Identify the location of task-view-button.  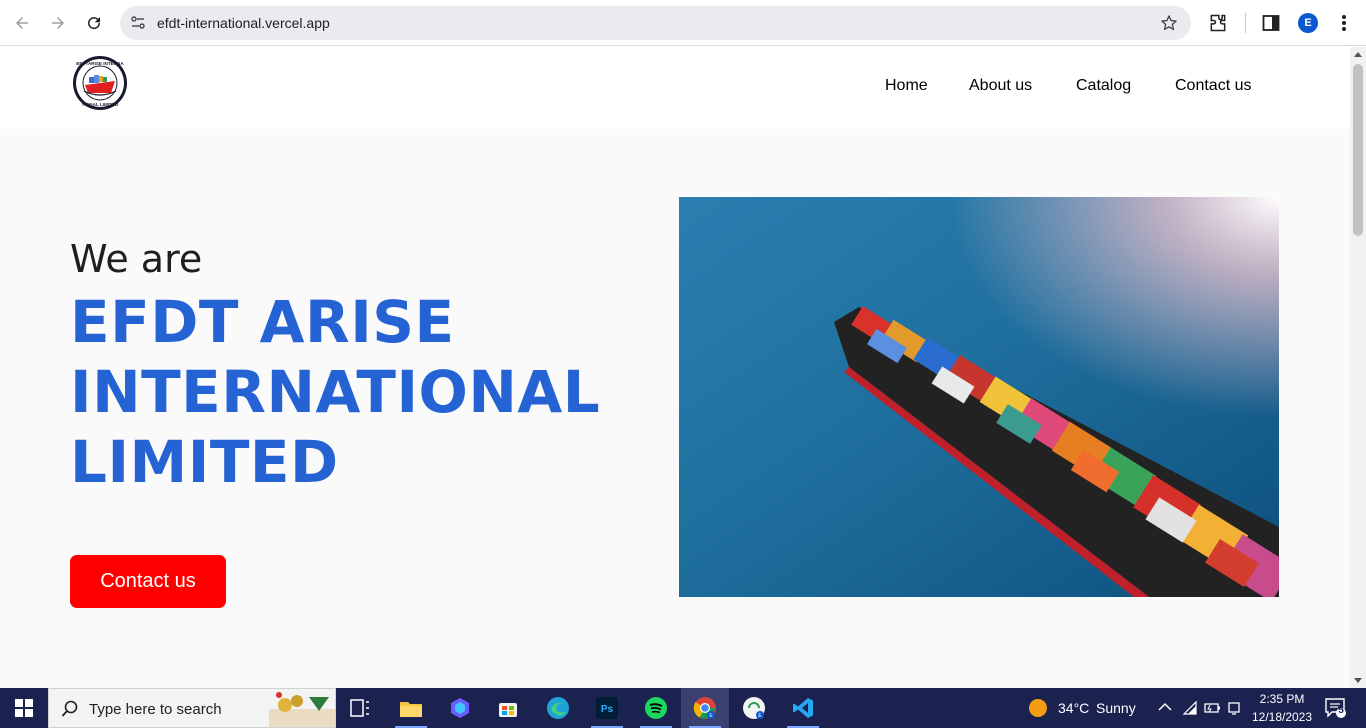
(360, 708).